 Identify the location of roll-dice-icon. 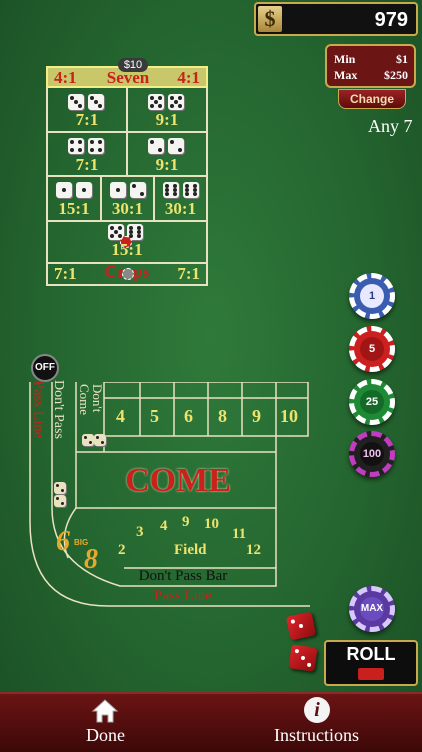
(371, 674).